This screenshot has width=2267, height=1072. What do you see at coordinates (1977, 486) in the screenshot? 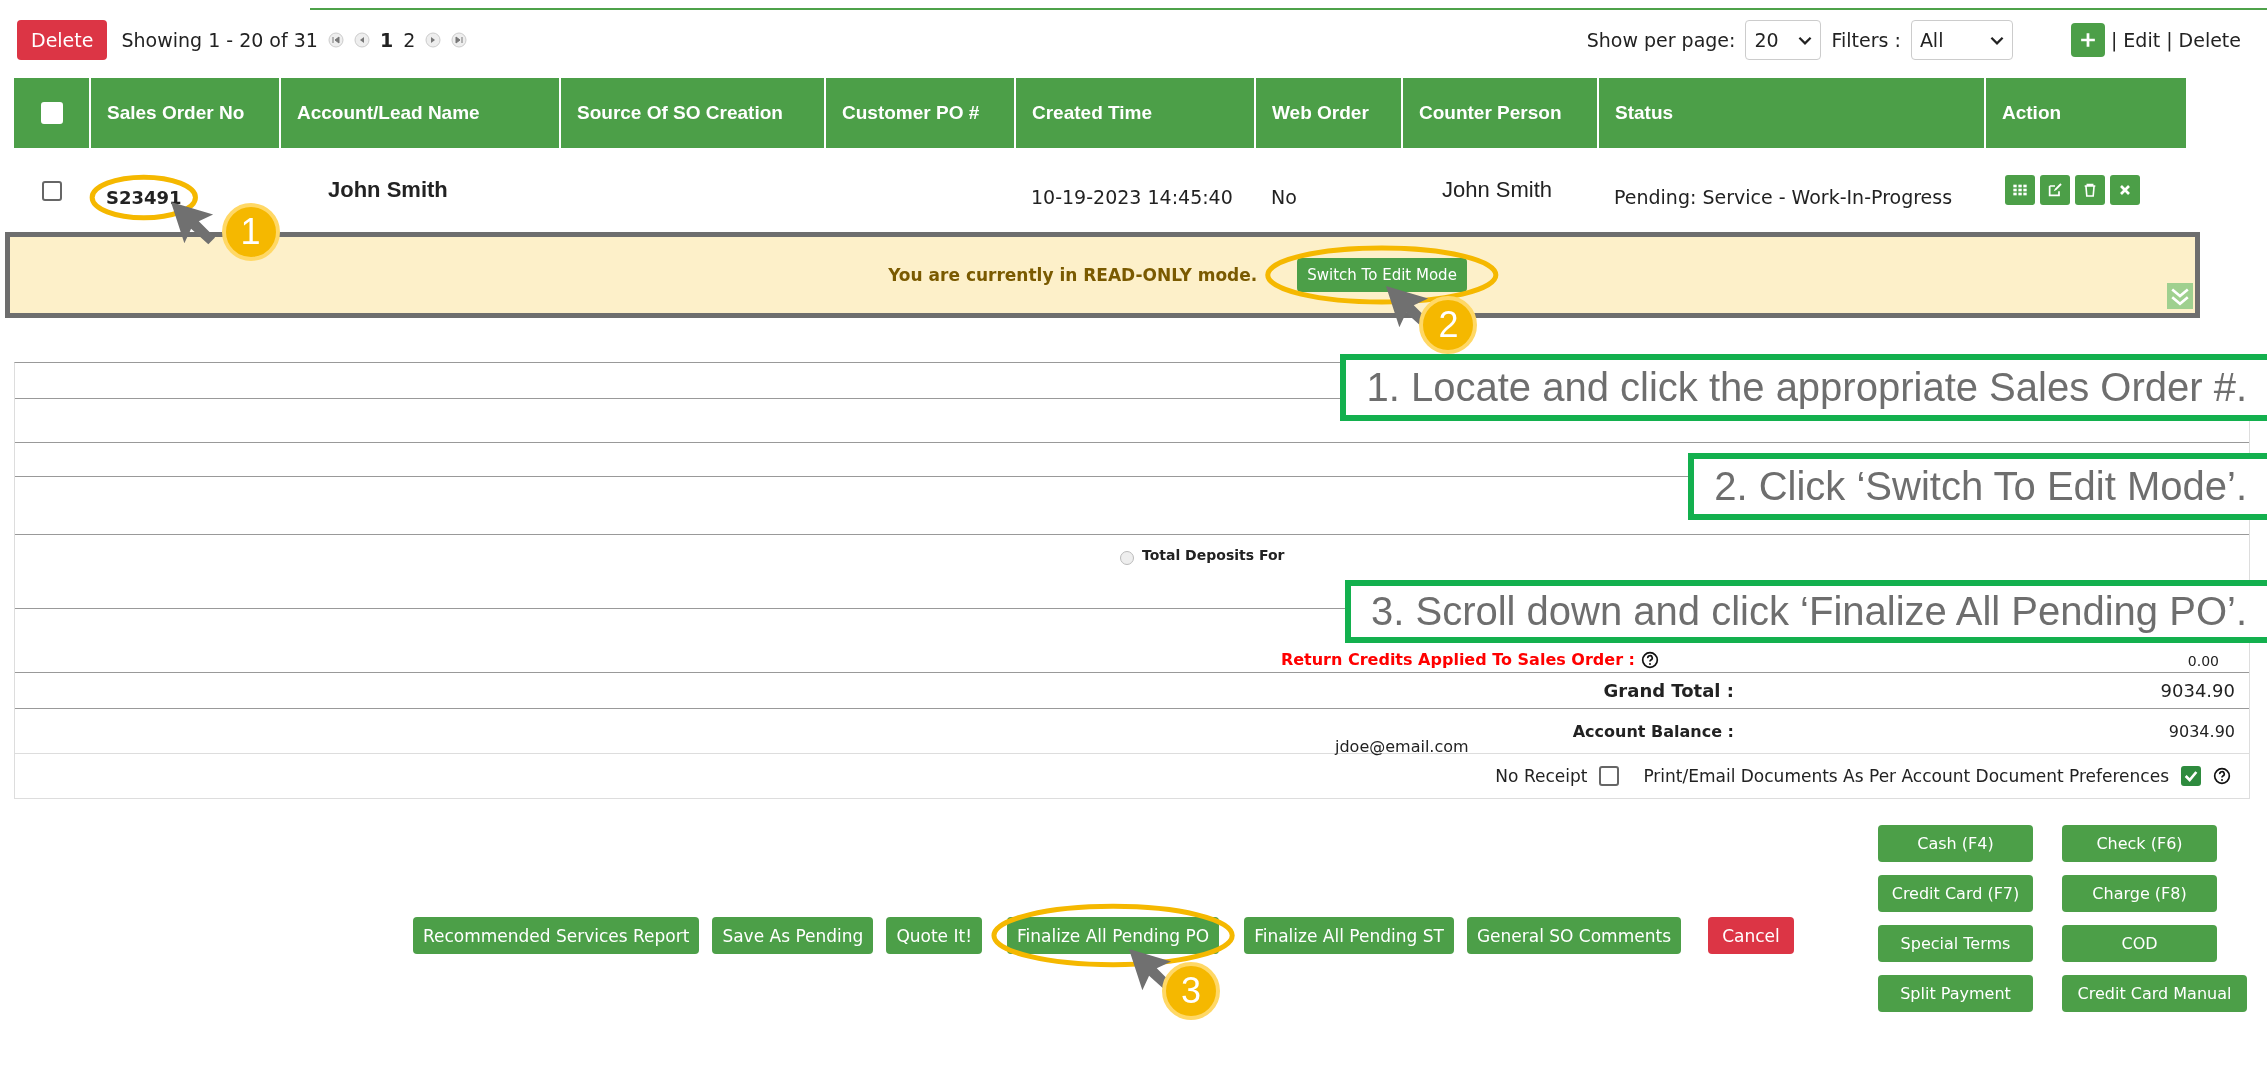
I see `instruction-callout: 2. Click ‘Switch To Edit Mode’.` at bounding box center [1977, 486].